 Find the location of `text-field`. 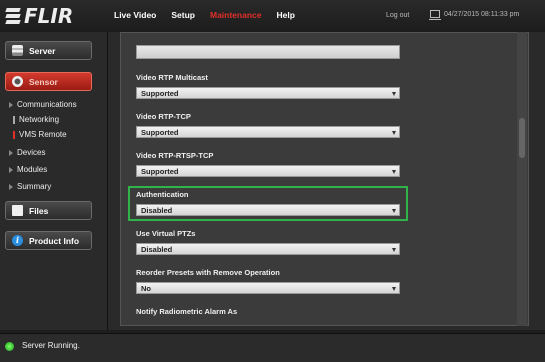

text-field is located at coordinates (268, 52).